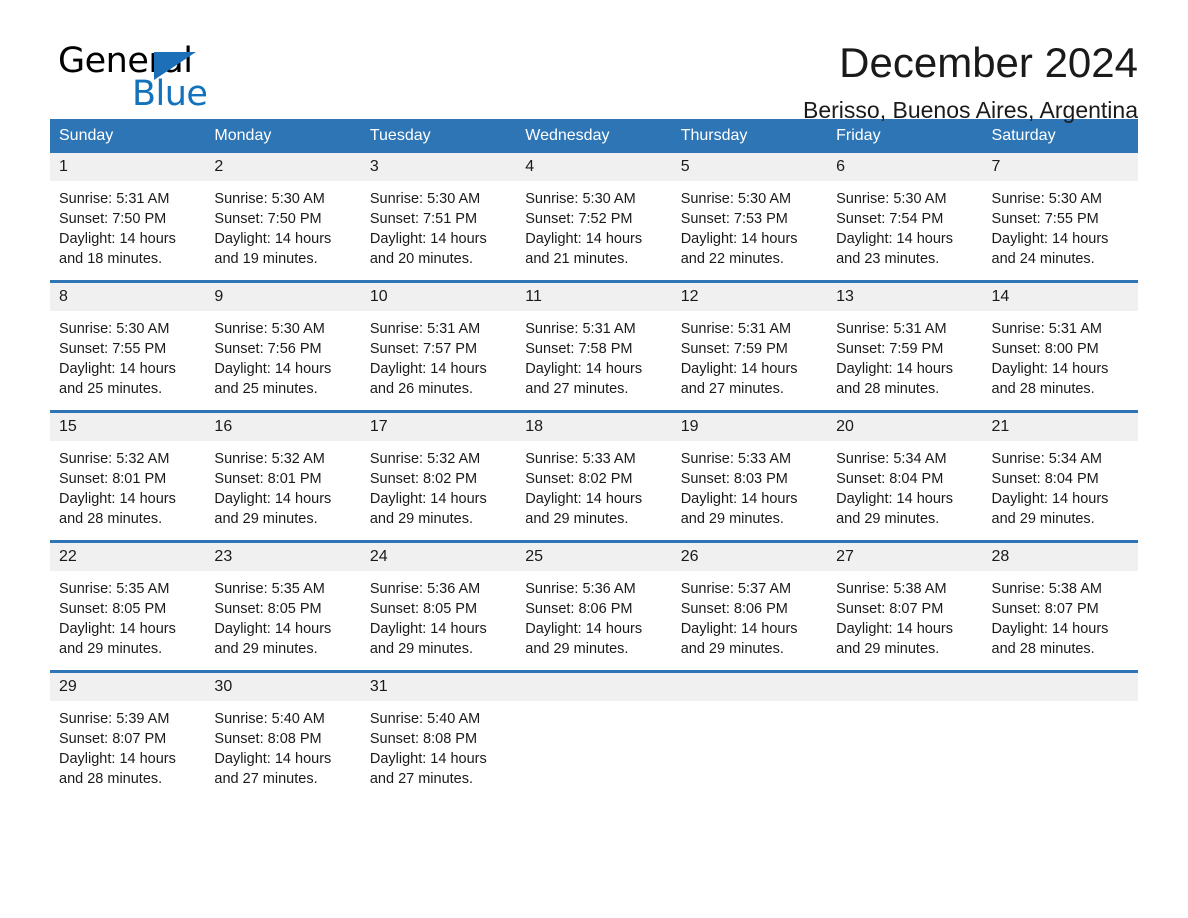  What do you see at coordinates (128, 427) in the screenshot?
I see `day-number: 15` at bounding box center [128, 427].